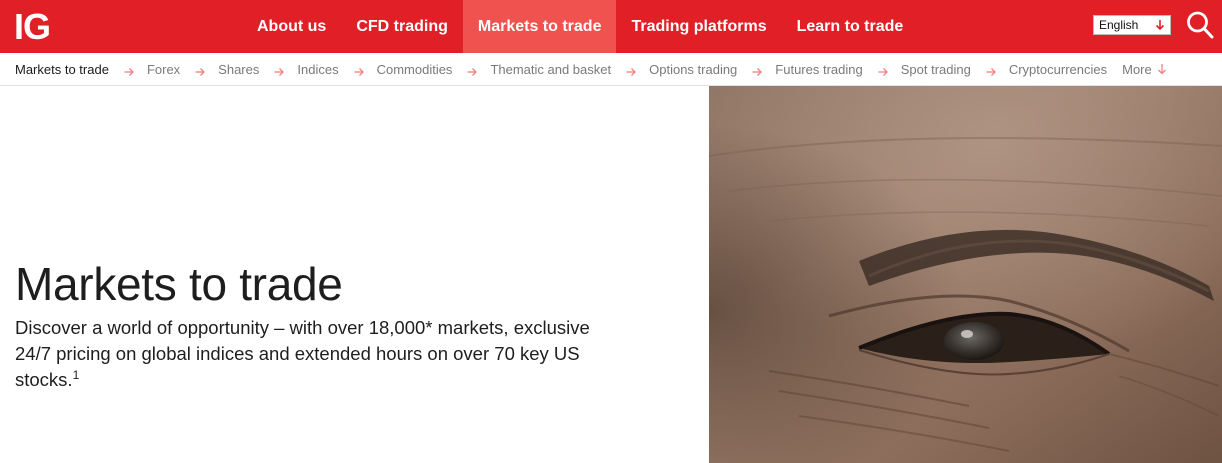 Image resolution: width=1222 pixels, height=463 pixels. Describe the element at coordinates (402, 26) in the screenshot. I see `nav-cfd-trading: CFD trading` at that location.